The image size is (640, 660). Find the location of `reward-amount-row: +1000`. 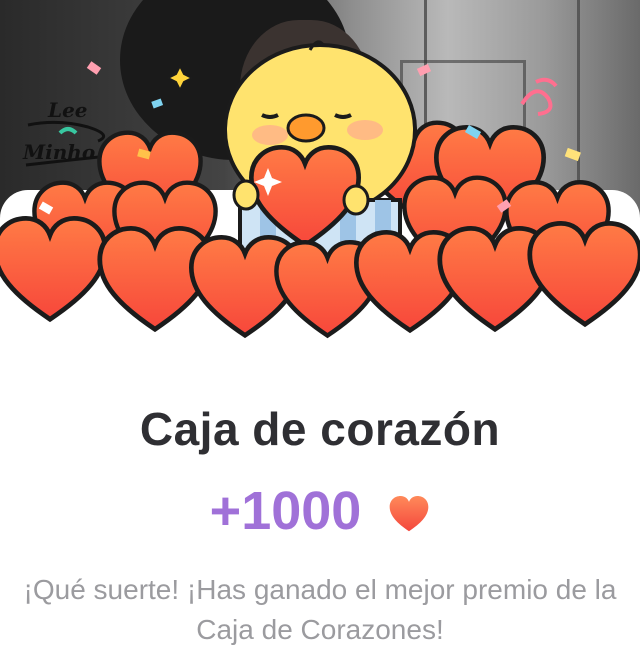

reward-amount-row: +1000 is located at coordinates (320, 513).